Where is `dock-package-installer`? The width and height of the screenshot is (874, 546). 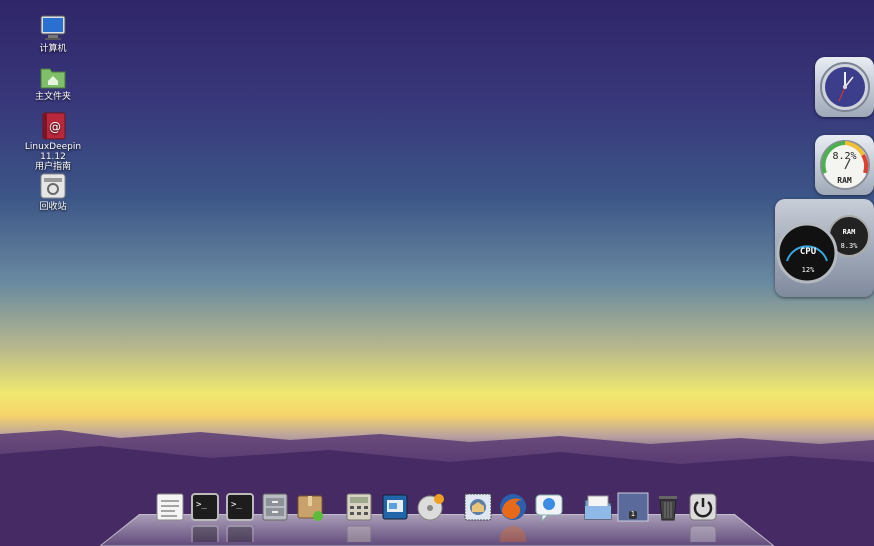 dock-package-installer is located at coordinates (310, 507).